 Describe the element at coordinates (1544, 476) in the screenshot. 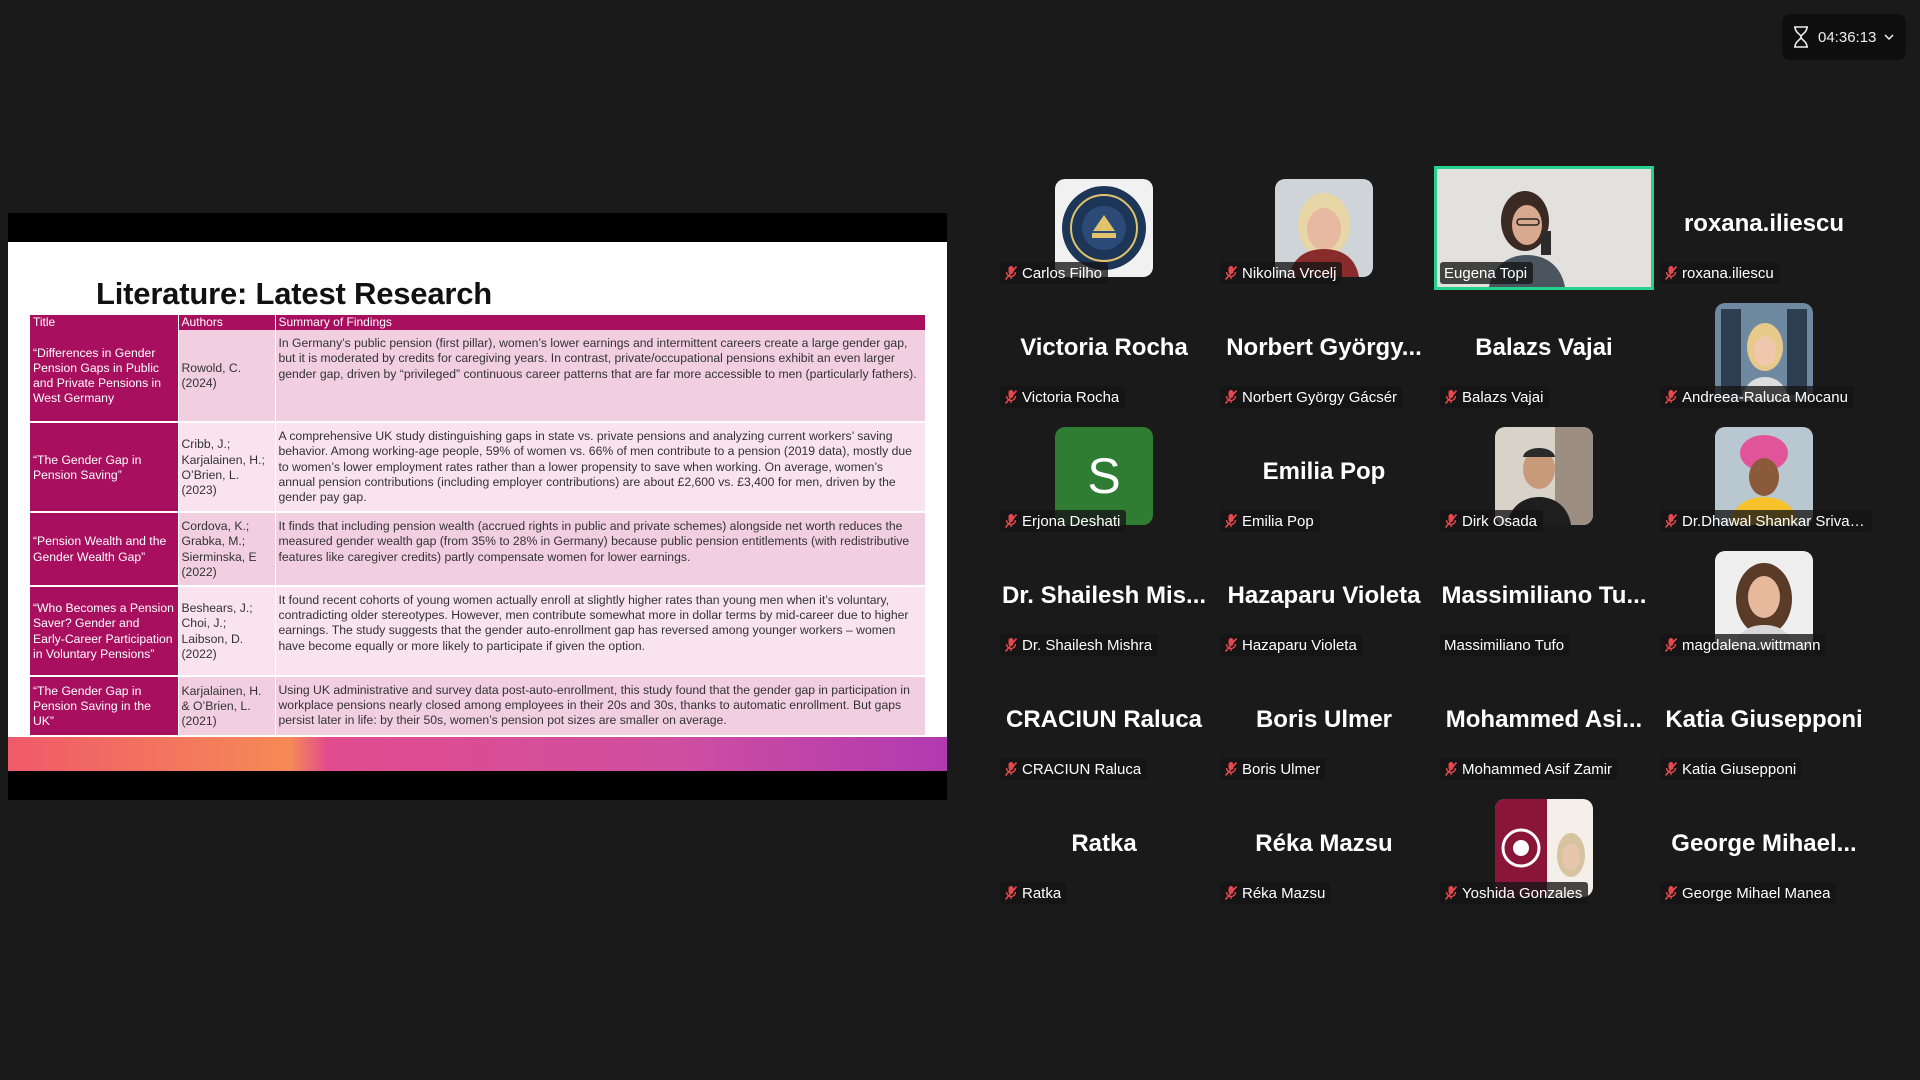

I see `participant-tile: Dirk Osada` at that location.